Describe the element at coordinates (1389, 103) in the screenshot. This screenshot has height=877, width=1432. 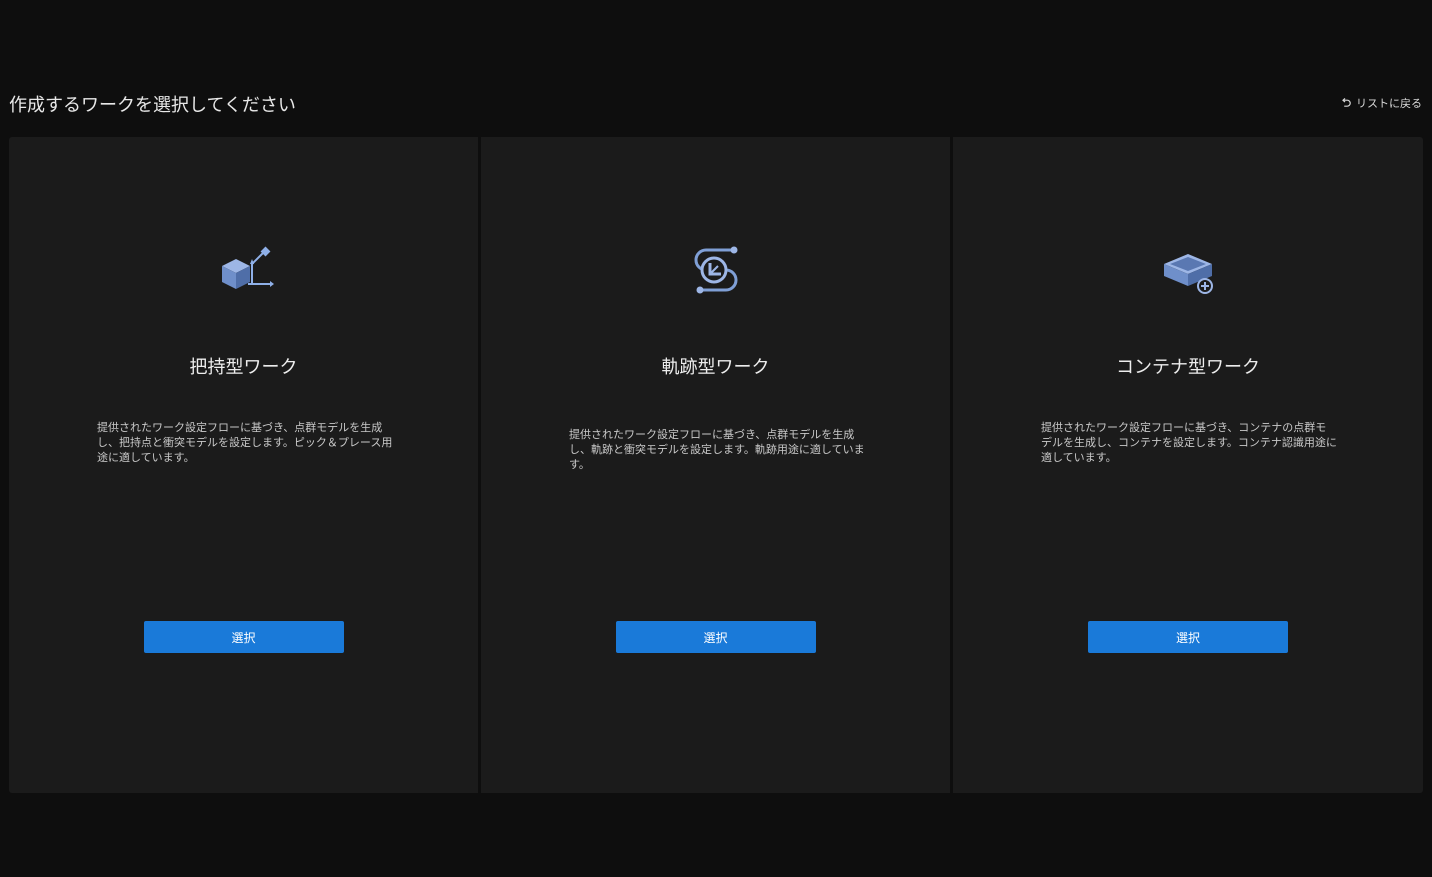
I see `back-to-list-label: リストに戻る` at that location.